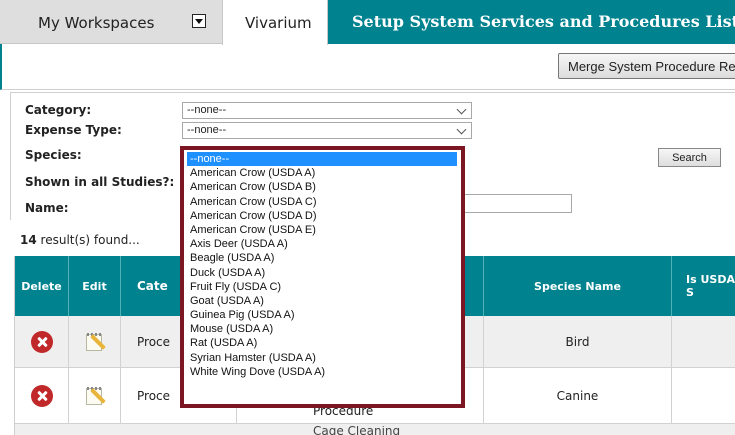  I want to click on header-delete: Delete, so click(42, 286).